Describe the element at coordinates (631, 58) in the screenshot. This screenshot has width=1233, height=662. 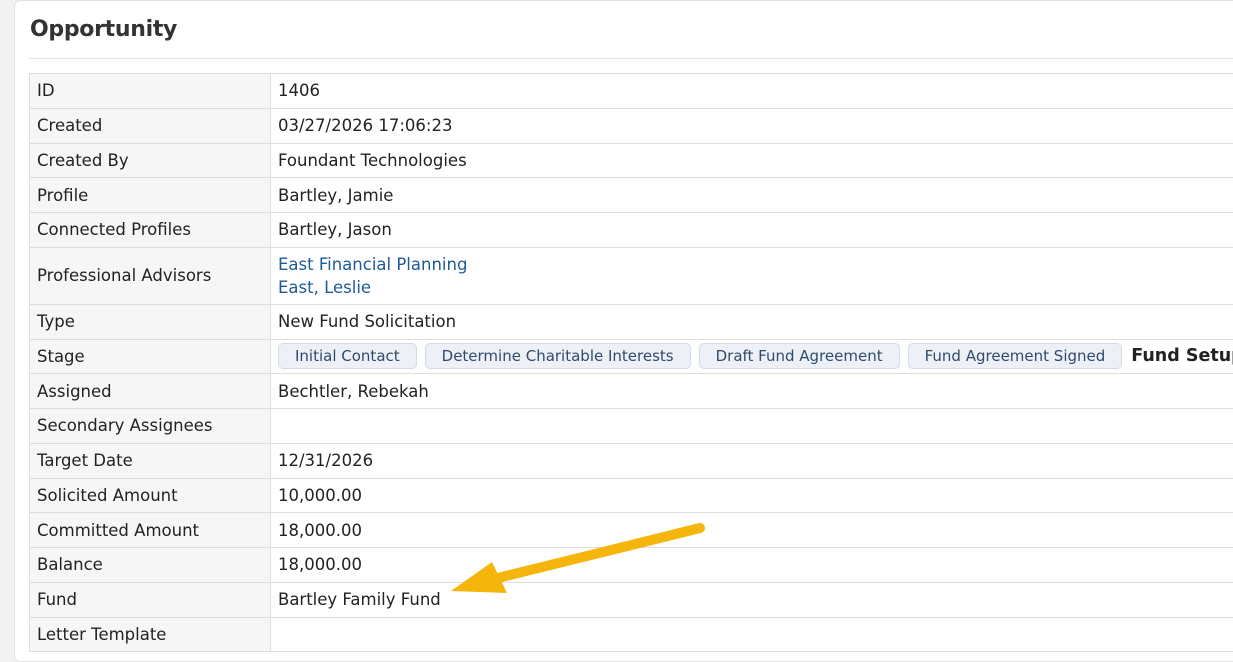
I see `title-divider` at that location.